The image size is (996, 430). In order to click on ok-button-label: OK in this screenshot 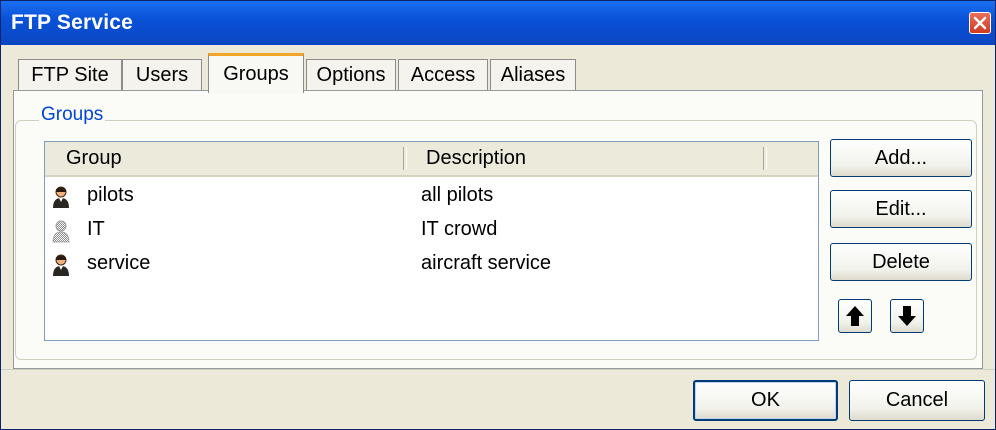, I will do `click(765, 400)`.